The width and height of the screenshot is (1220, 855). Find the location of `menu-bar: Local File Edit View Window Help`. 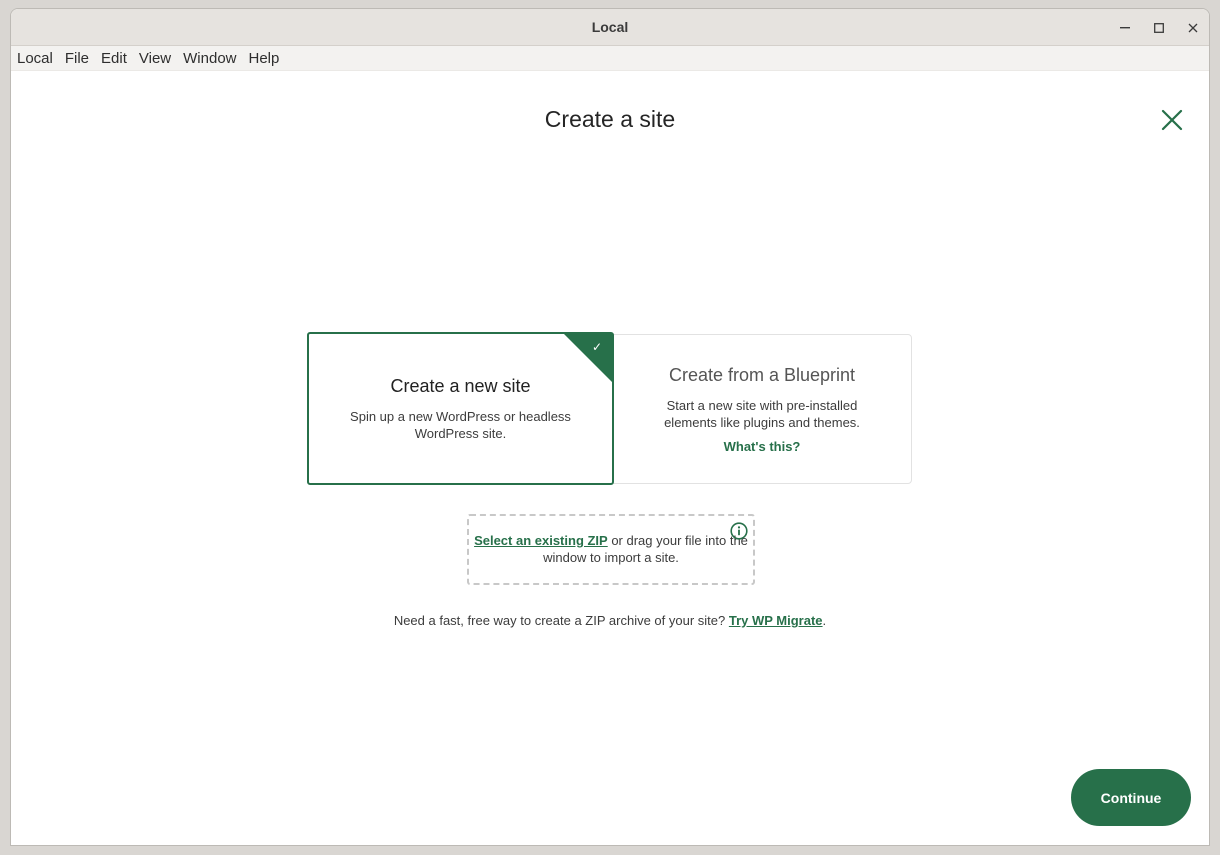

menu-bar: Local File Edit View Window Help is located at coordinates (610, 58).